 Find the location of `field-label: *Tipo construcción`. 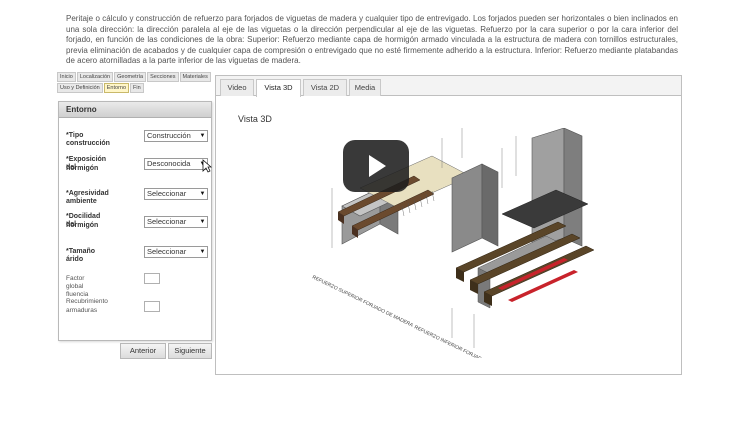

field-label: *Tipo construcción is located at coordinates (88, 139).